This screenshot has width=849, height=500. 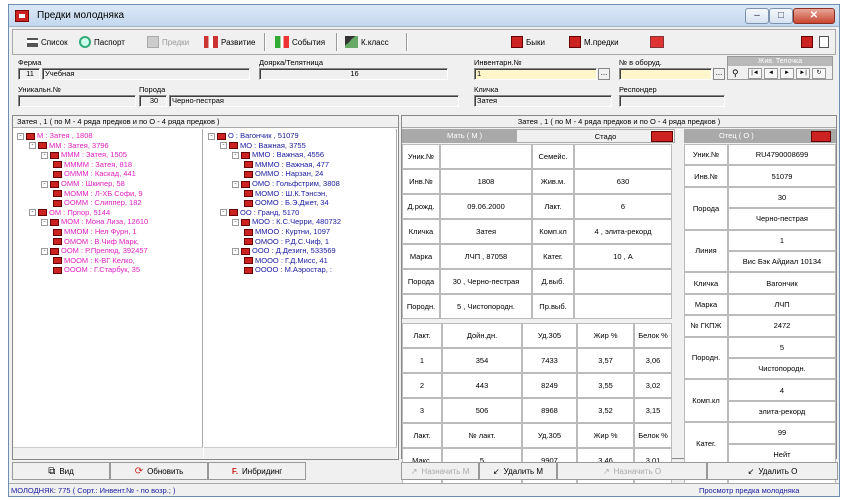 I want to click on print-button, so click(x=824, y=42).